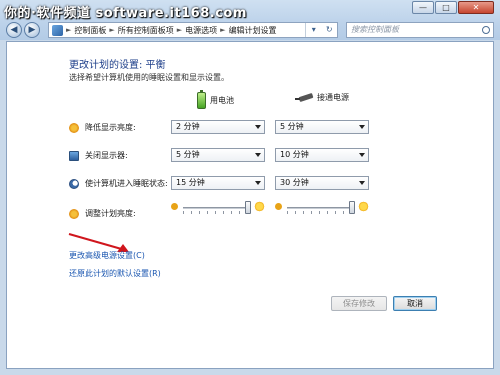  I want to click on plugged-in-column-header: 接通电源, so click(322, 97).